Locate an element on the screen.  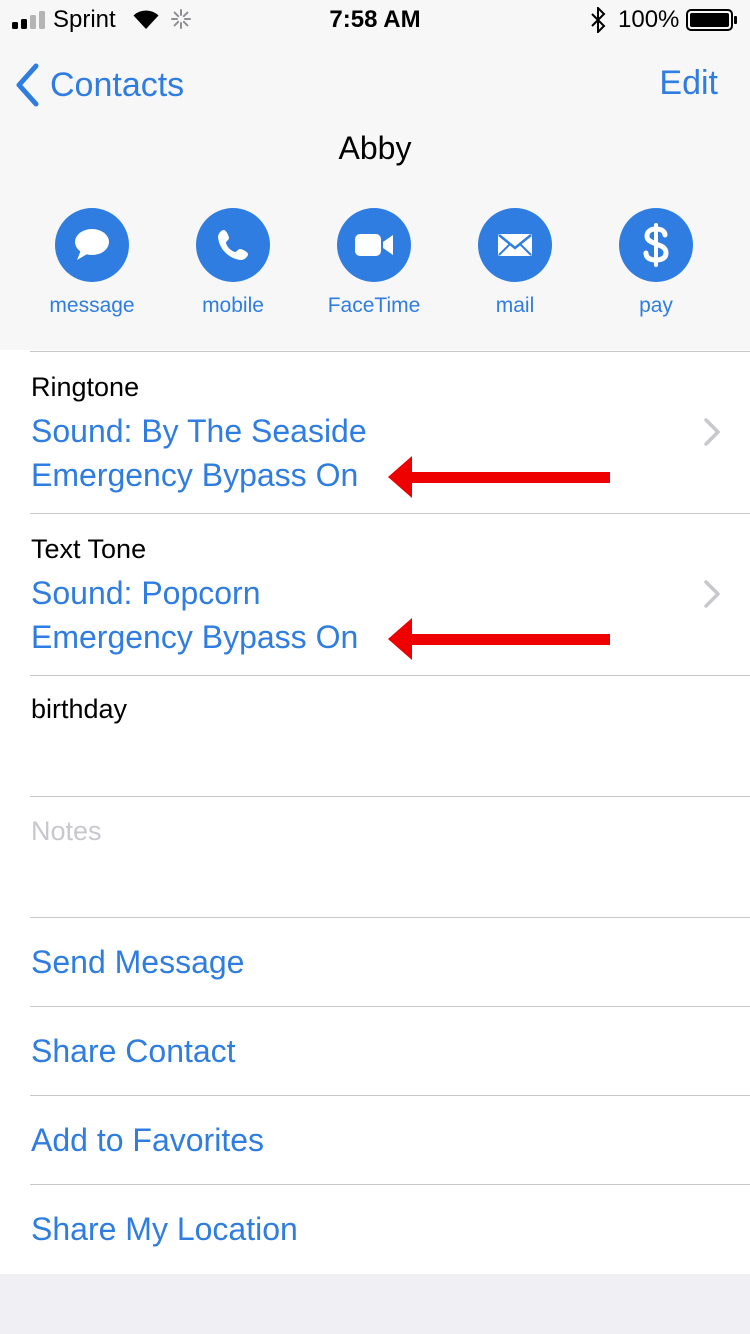
mail-label: mail is located at coordinates (515, 305).